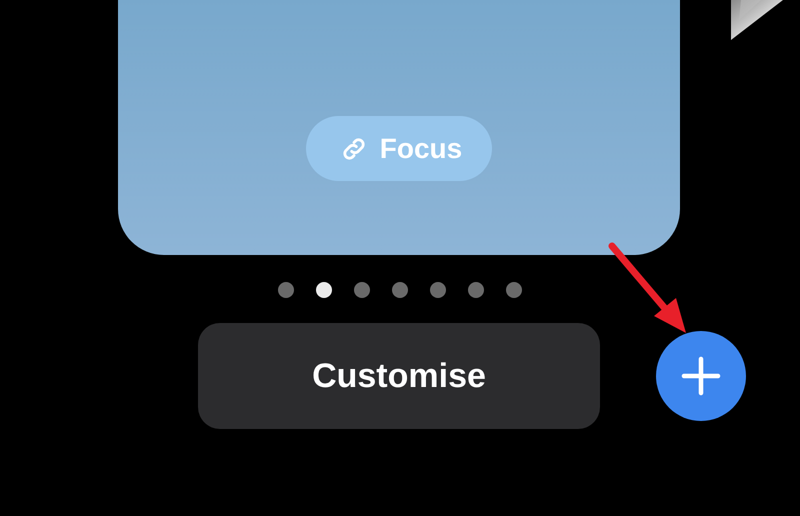 The image size is (800, 516). What do you see at coordinates (399, 376) in the screenshot?
I see `customise-button: Customise` at bounding box center [399, 376].